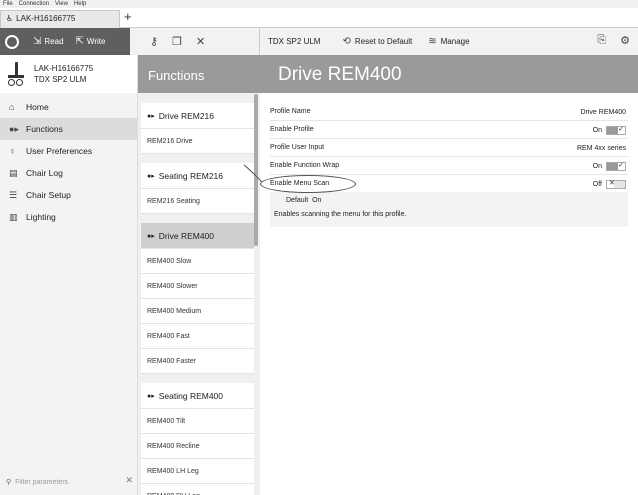 This screenshot has width=638, height=495. I want to click on copy-icon: ❐, so click(177, 41).